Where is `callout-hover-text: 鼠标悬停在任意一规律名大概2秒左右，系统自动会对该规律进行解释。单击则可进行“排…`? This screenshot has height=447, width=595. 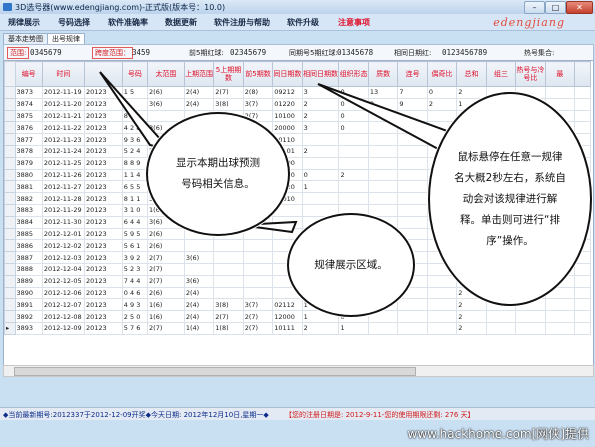 callout-hover-text: 鼠标悬停在任意一规律名大概2秒左右，系统自动会对该规律进行解释。单击则可进行“排… is located at coordinates (510, 198).